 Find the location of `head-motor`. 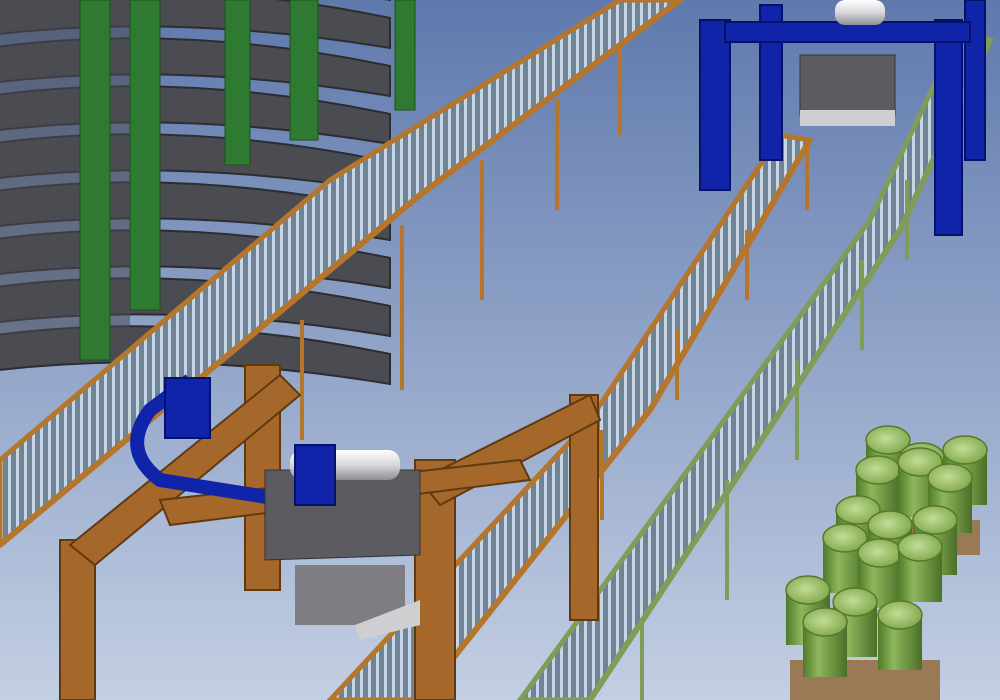

head-motor is located at coordinates (315, 475).